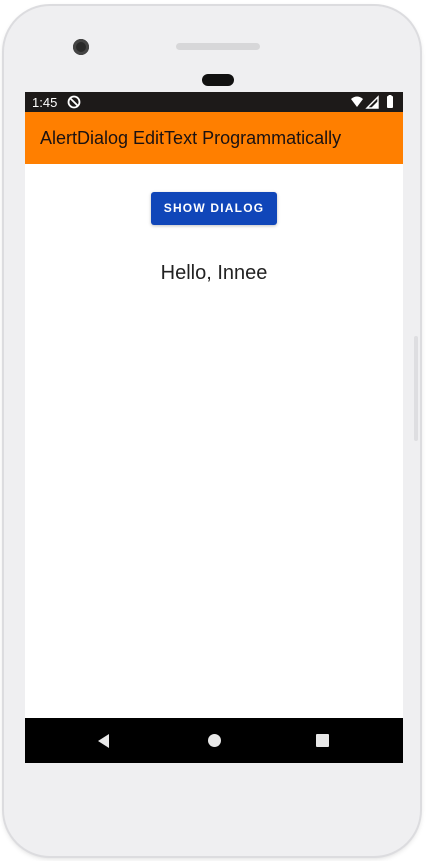 The height and width of the screenshot is (861, 426). I want to click on status-time: 1:45, so click(45, 102).